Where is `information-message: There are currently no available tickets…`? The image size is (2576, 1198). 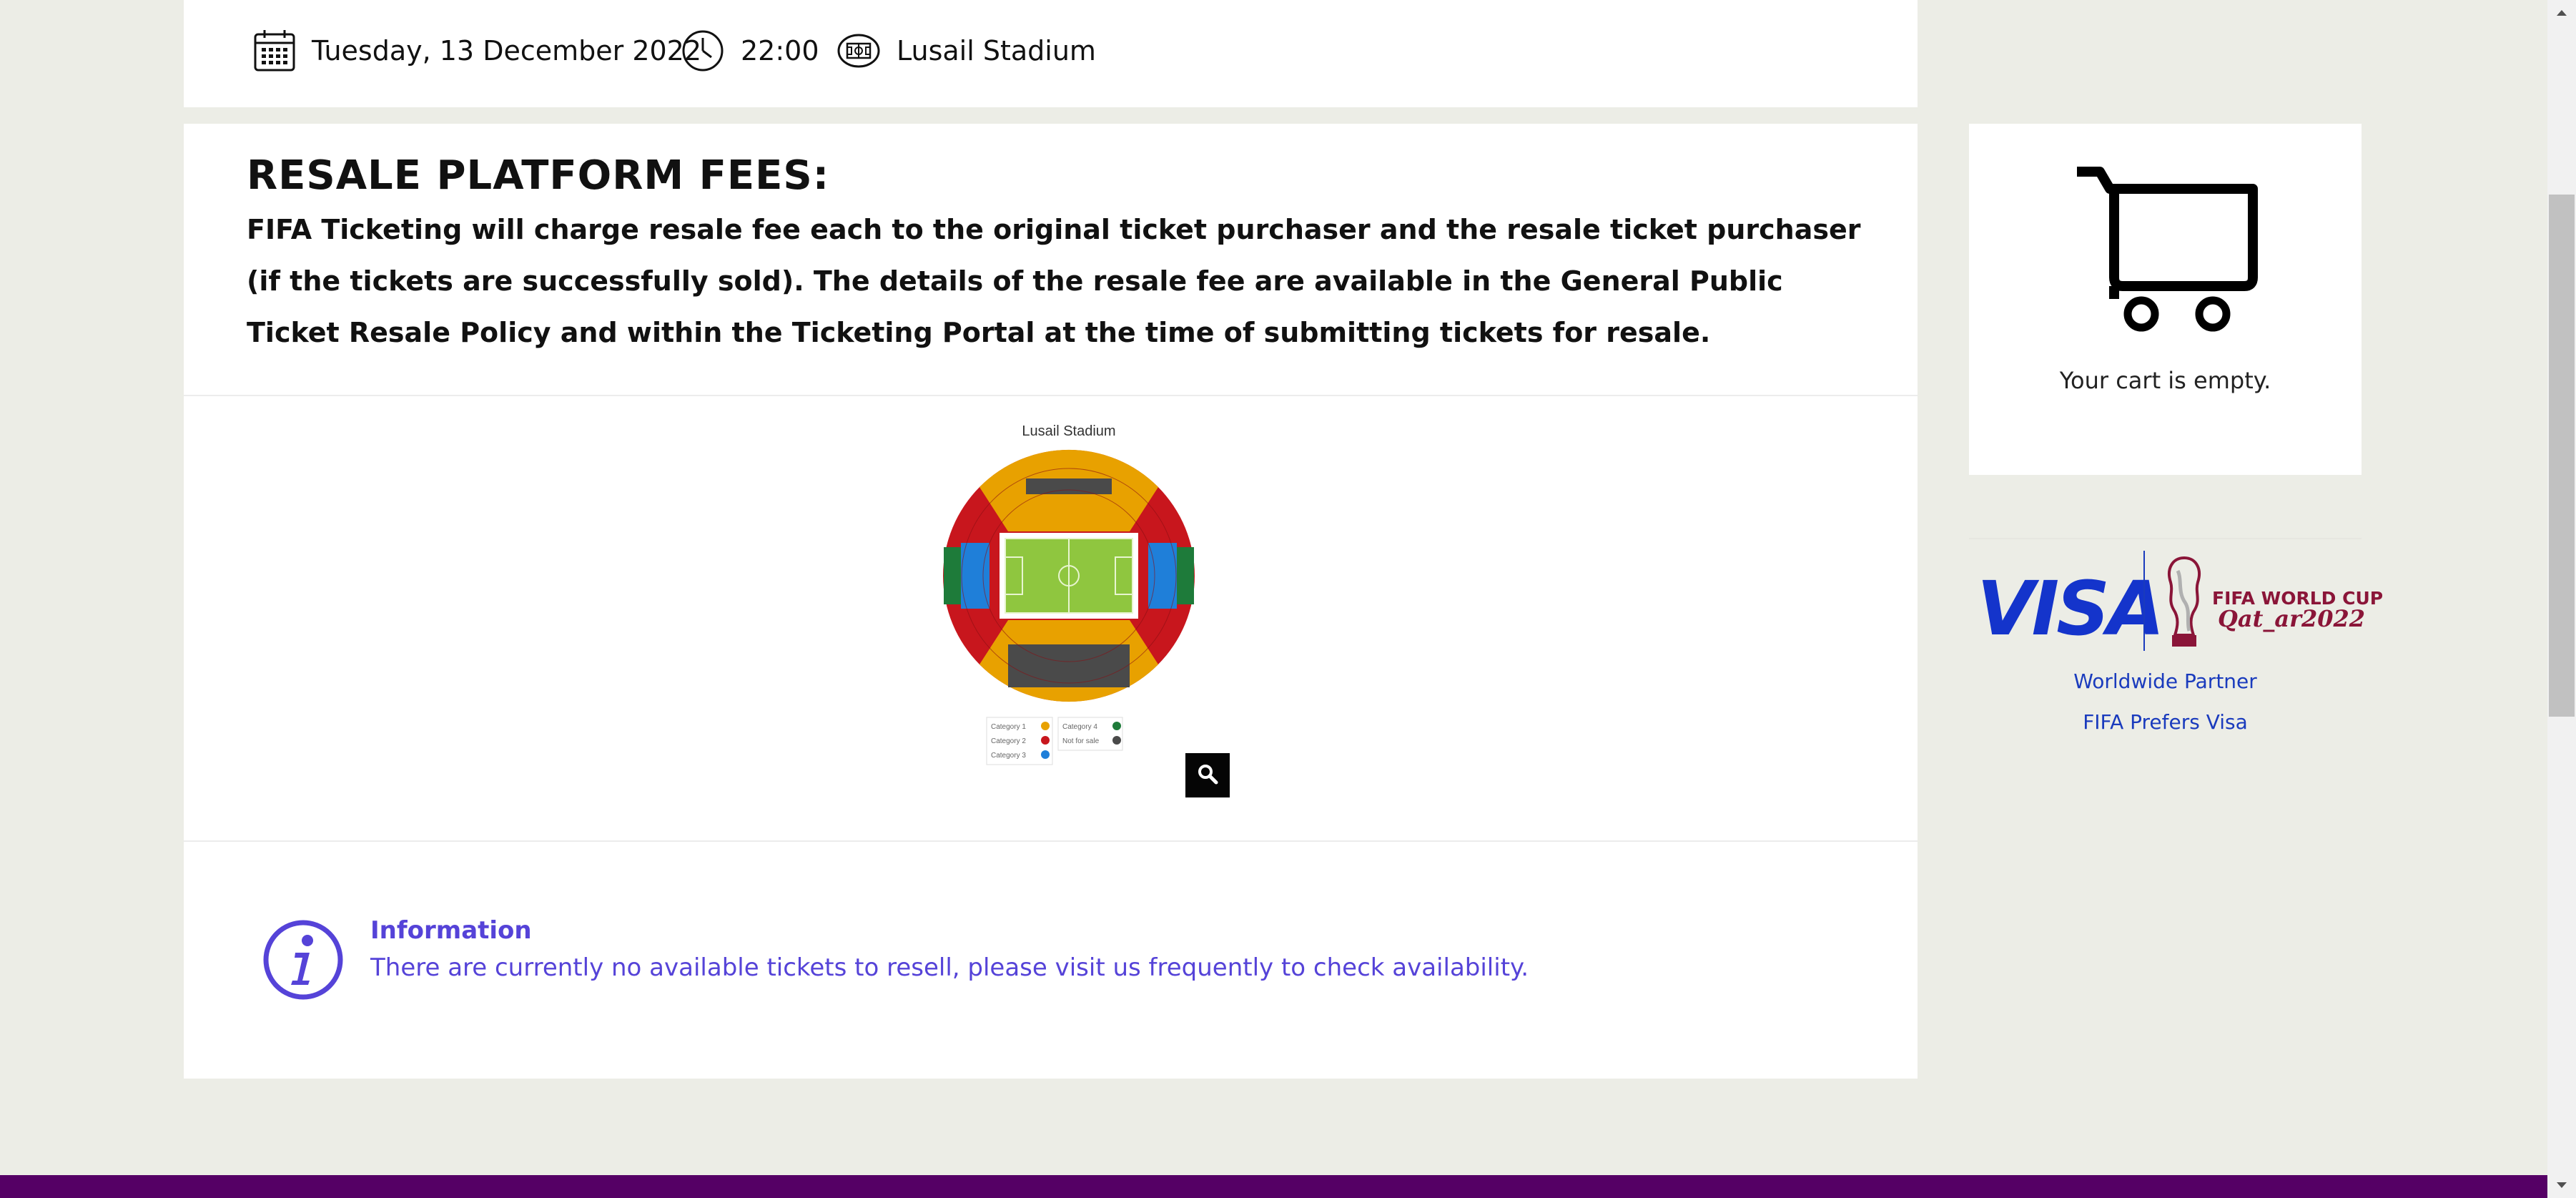 information-message: There are currently no available tickets… is located at coordinates (949, 967).